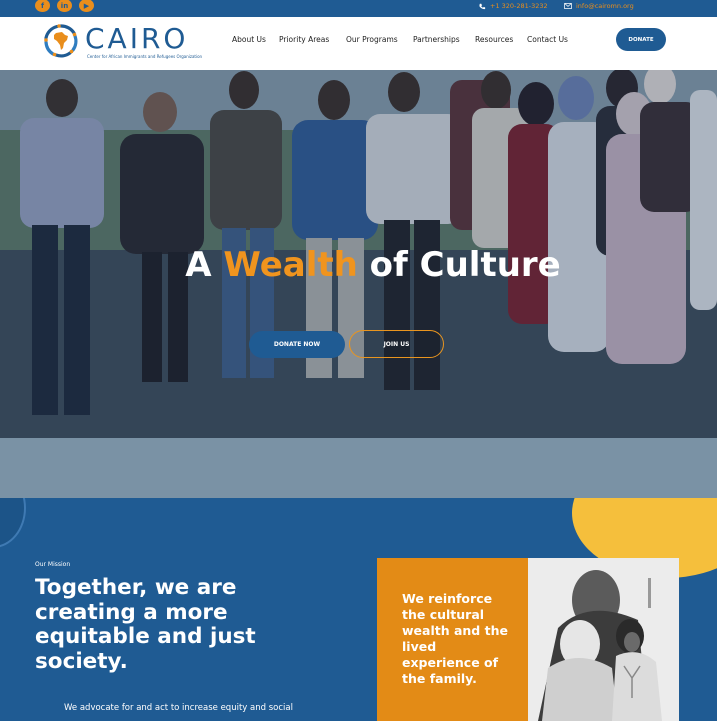  What do you see at coordinates (519, 6) in the screenshot?
I see `phone-number: +1 320-281-3232` at bounding box center [519, 6].